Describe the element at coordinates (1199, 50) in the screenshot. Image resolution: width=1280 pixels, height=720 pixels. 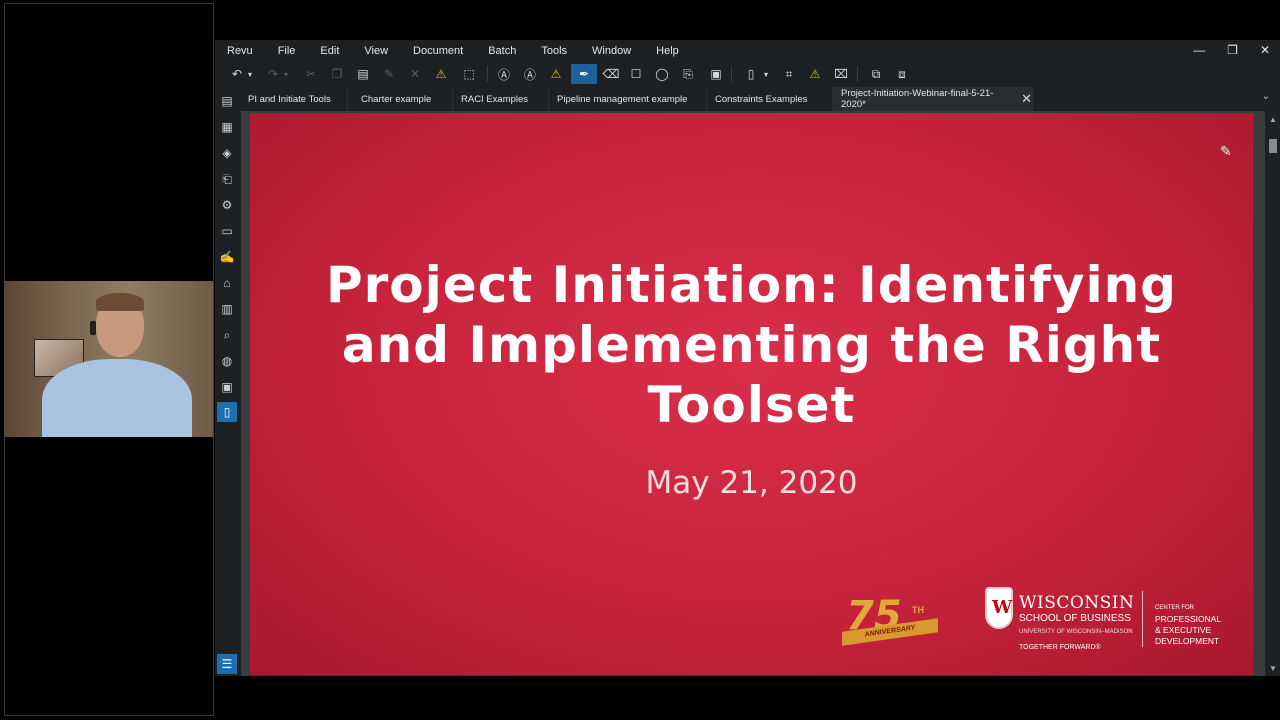
I see `minimize-icon: —` at that location.